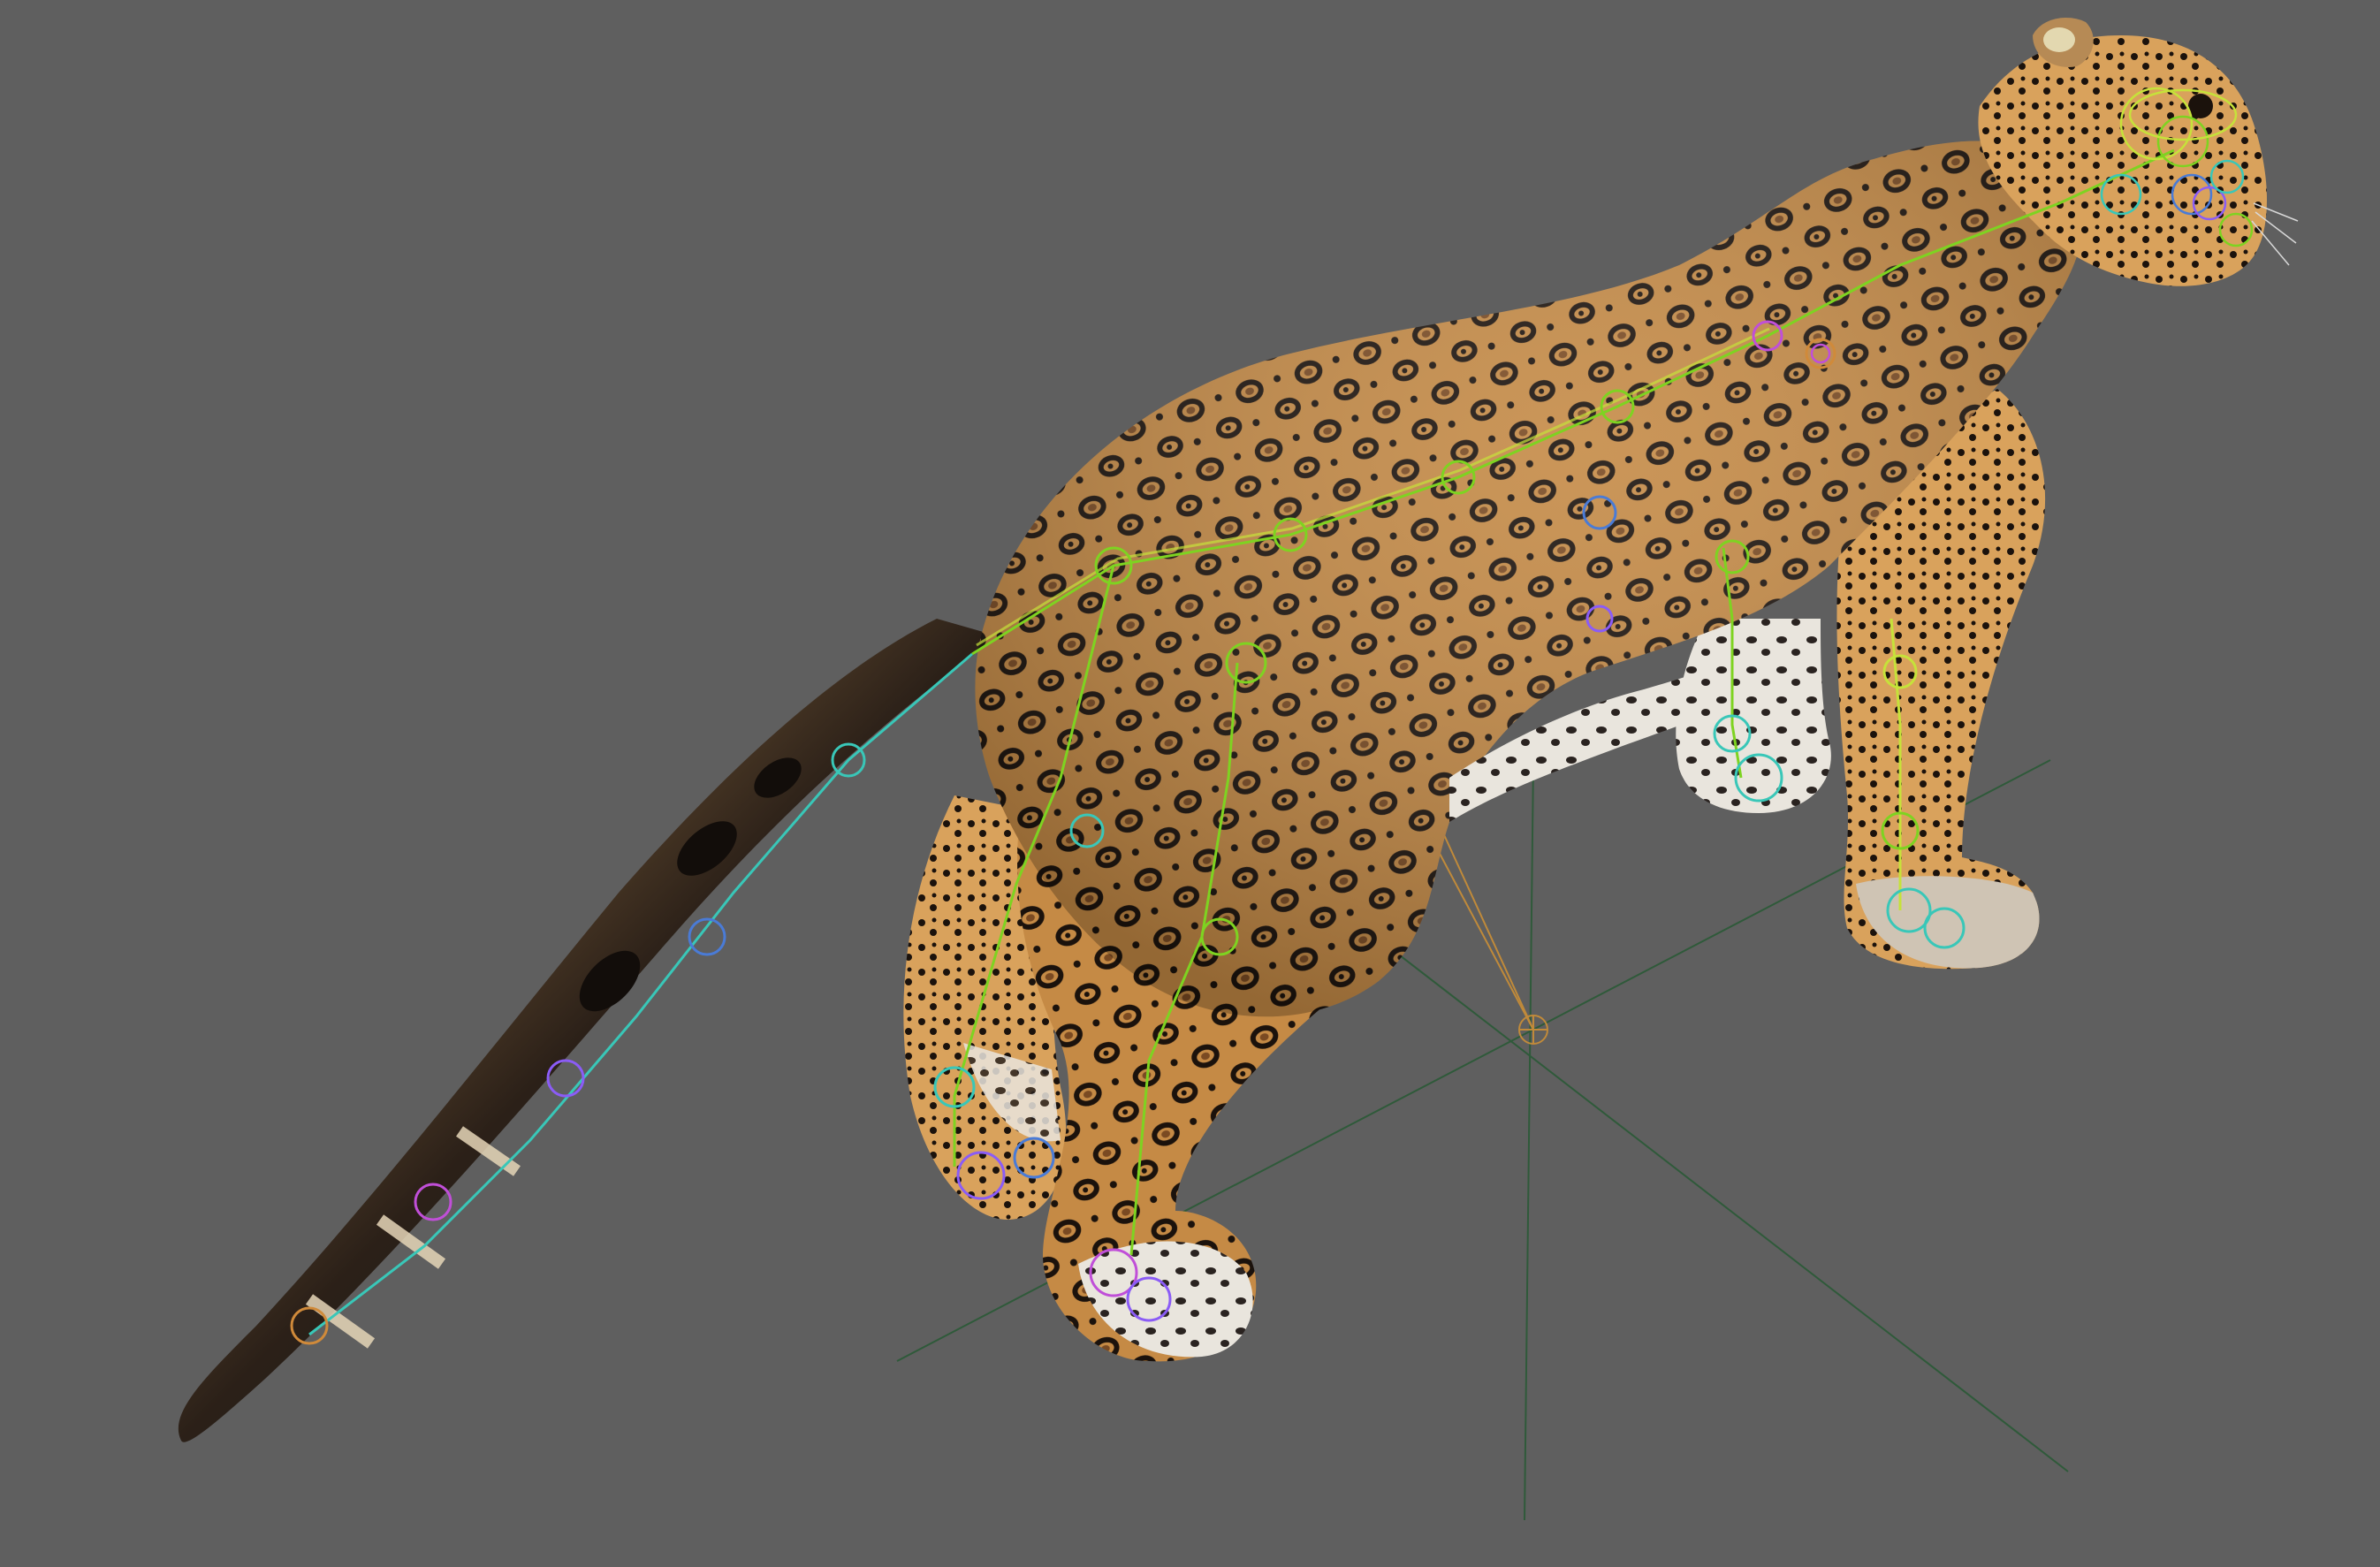 The height and width of the screenshot is (1567, 2380). I want to click on root-pivot-icon, so click(1485, 931).